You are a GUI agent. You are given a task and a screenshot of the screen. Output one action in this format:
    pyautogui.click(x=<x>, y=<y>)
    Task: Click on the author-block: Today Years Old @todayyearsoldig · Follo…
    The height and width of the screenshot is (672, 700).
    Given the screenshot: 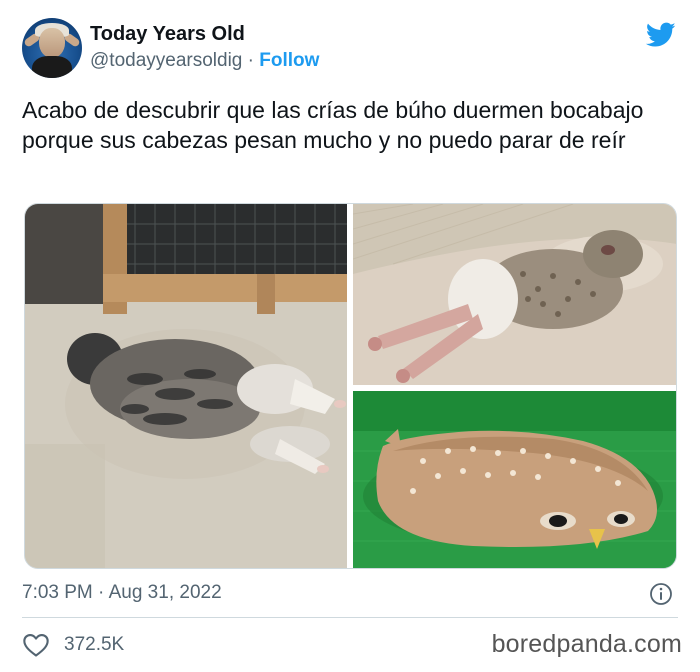 What is the action you would take?
    pyautogui.click(x=204, y=48)
    